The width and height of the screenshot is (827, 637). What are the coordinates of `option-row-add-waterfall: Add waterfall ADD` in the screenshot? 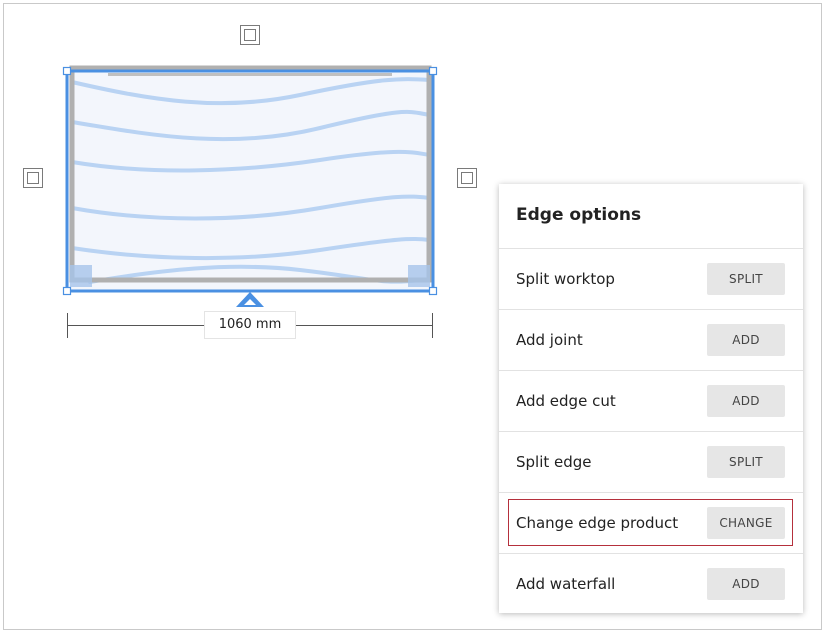 It's located at (651, 584).